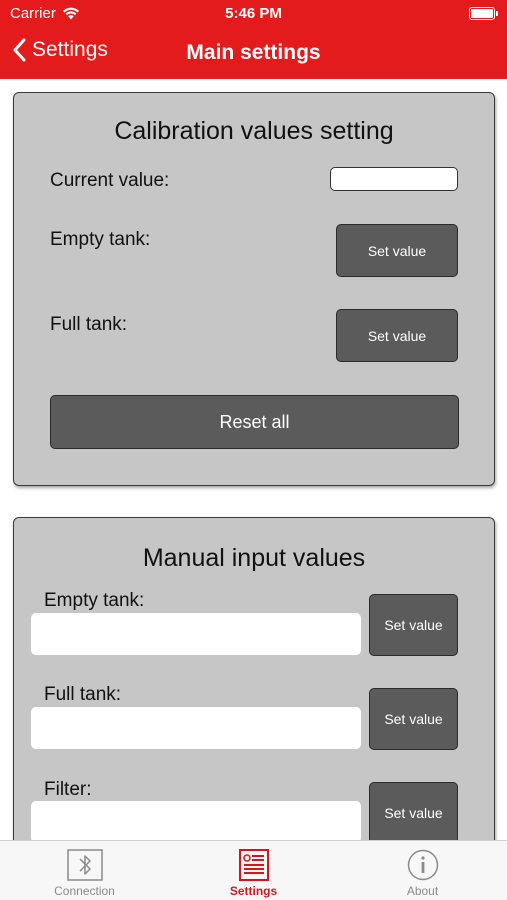  Describe the element at coordinates (253, 891) in the screenshot. I see `tab-settings-label: Settings` at that location.